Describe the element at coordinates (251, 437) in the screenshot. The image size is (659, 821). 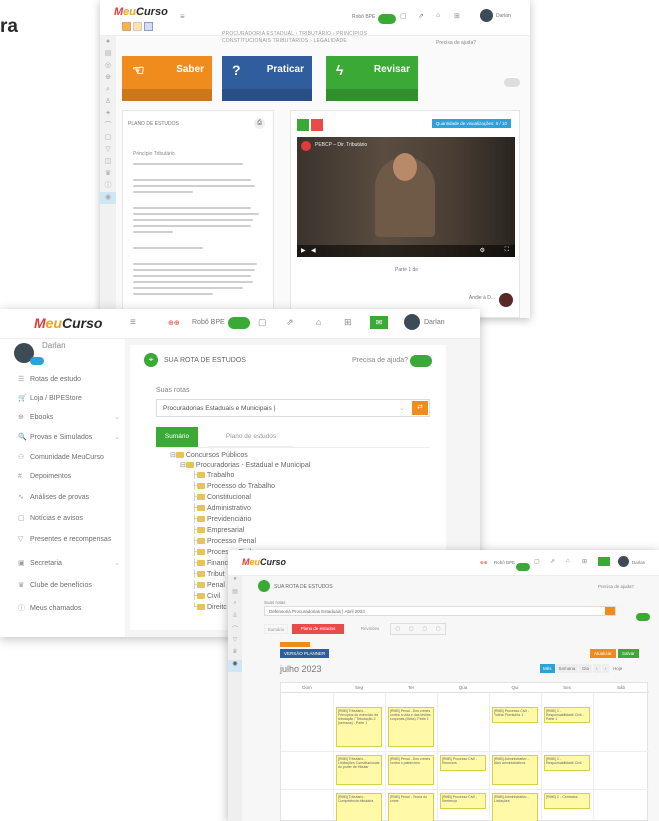
I see `tab-plano: Plano de estudos` at that location.